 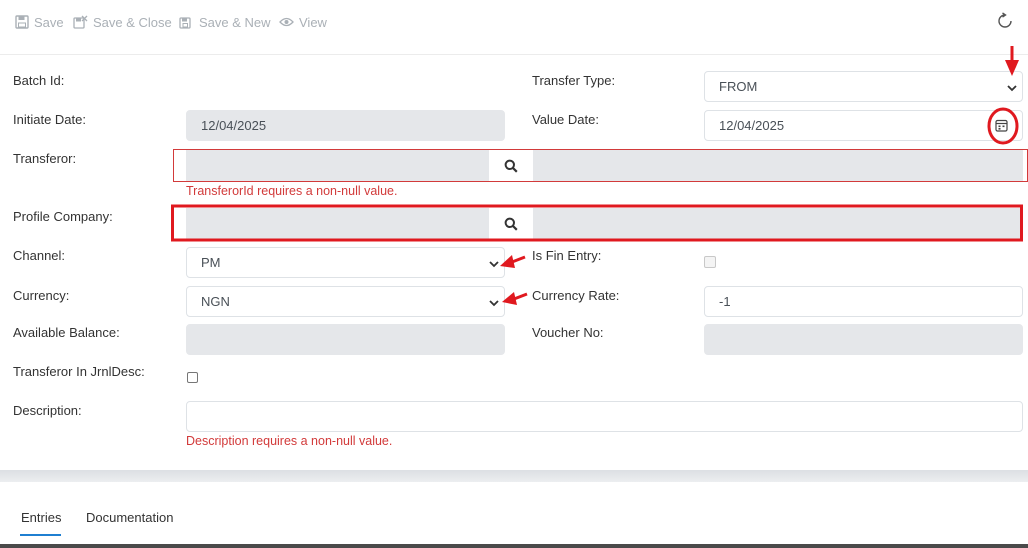 What do you see at coordinates (345, 301) in the screenshot?
I see `currency-select: NGN` at bounding box center [345, 301].